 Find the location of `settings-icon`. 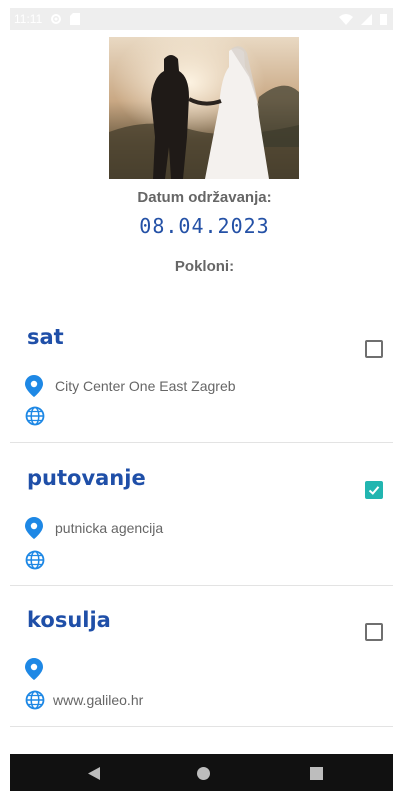

settings-icon is located at coordinates (56, 19).